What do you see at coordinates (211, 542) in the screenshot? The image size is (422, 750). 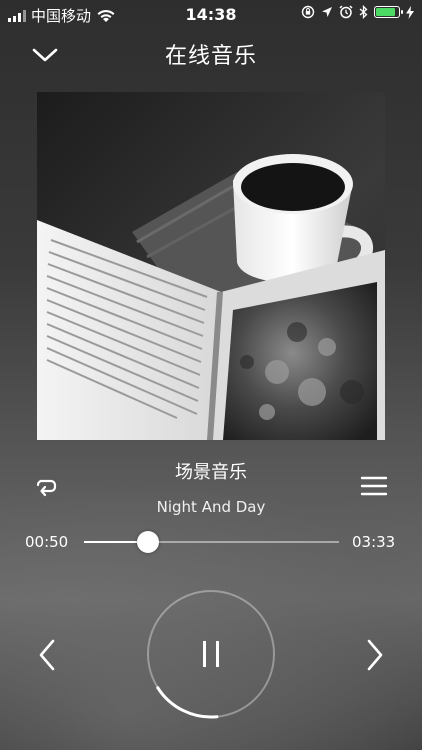 I see `progress-slider` at bounding box center [211, 542].